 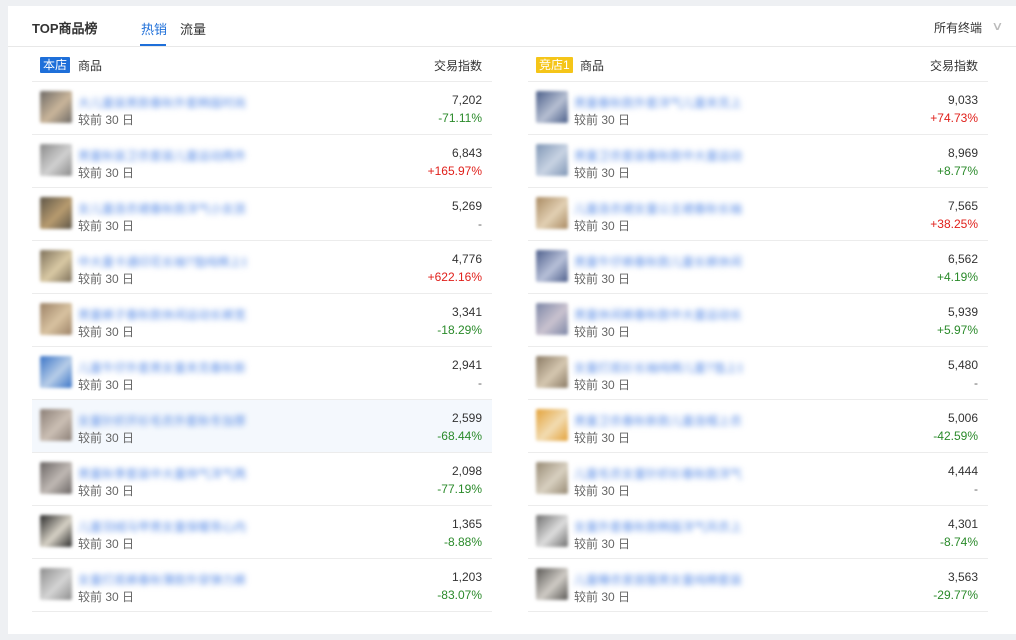 I want to click on change-percent: -18.29%, so click(x=459, y=330).